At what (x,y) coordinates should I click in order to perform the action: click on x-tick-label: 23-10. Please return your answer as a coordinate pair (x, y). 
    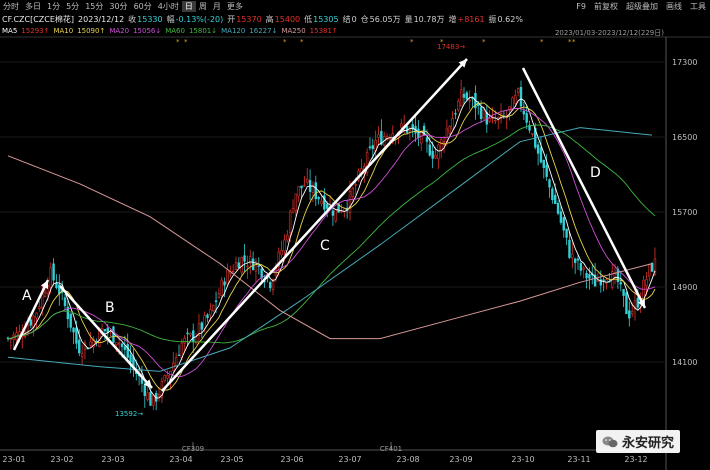
    Looking at the image, I should click on (522, 459).